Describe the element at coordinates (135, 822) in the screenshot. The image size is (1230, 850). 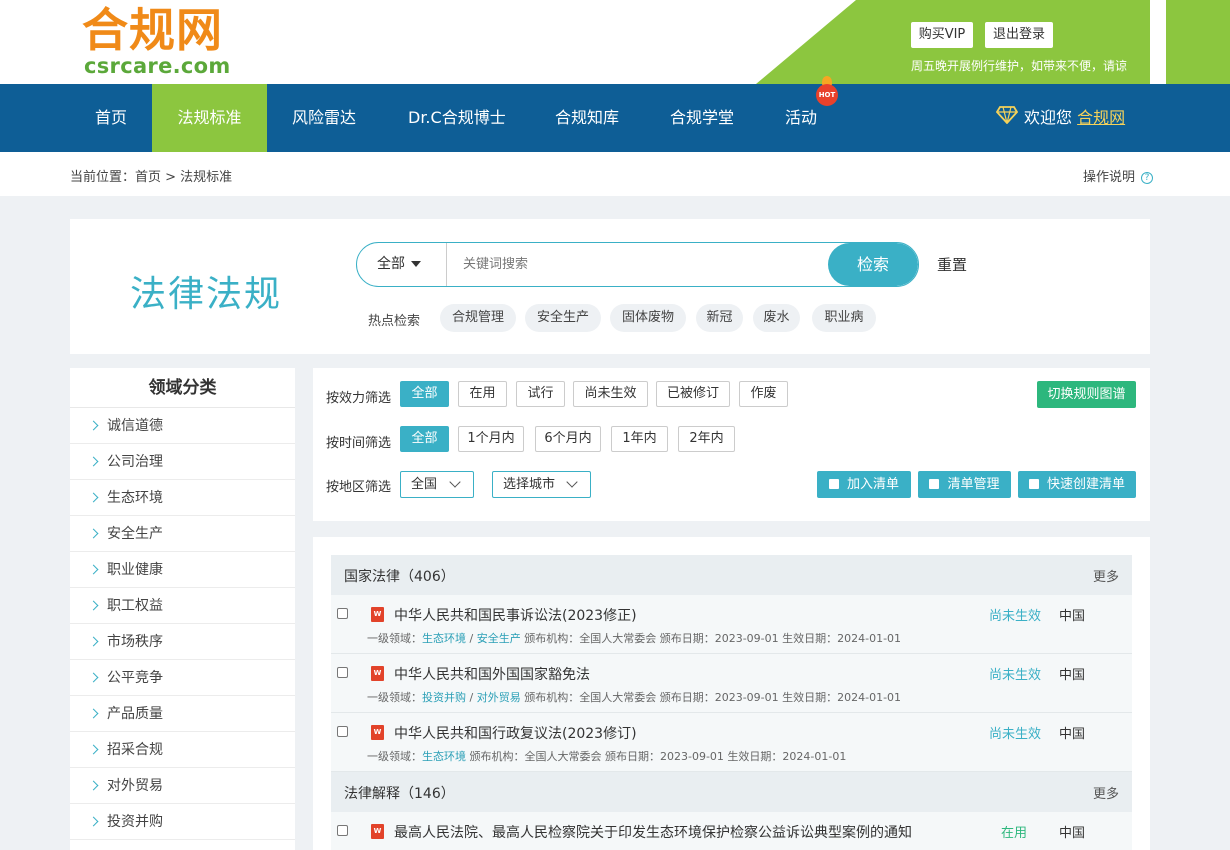
I see `sidebar-item-label: 投资并购` at that location.